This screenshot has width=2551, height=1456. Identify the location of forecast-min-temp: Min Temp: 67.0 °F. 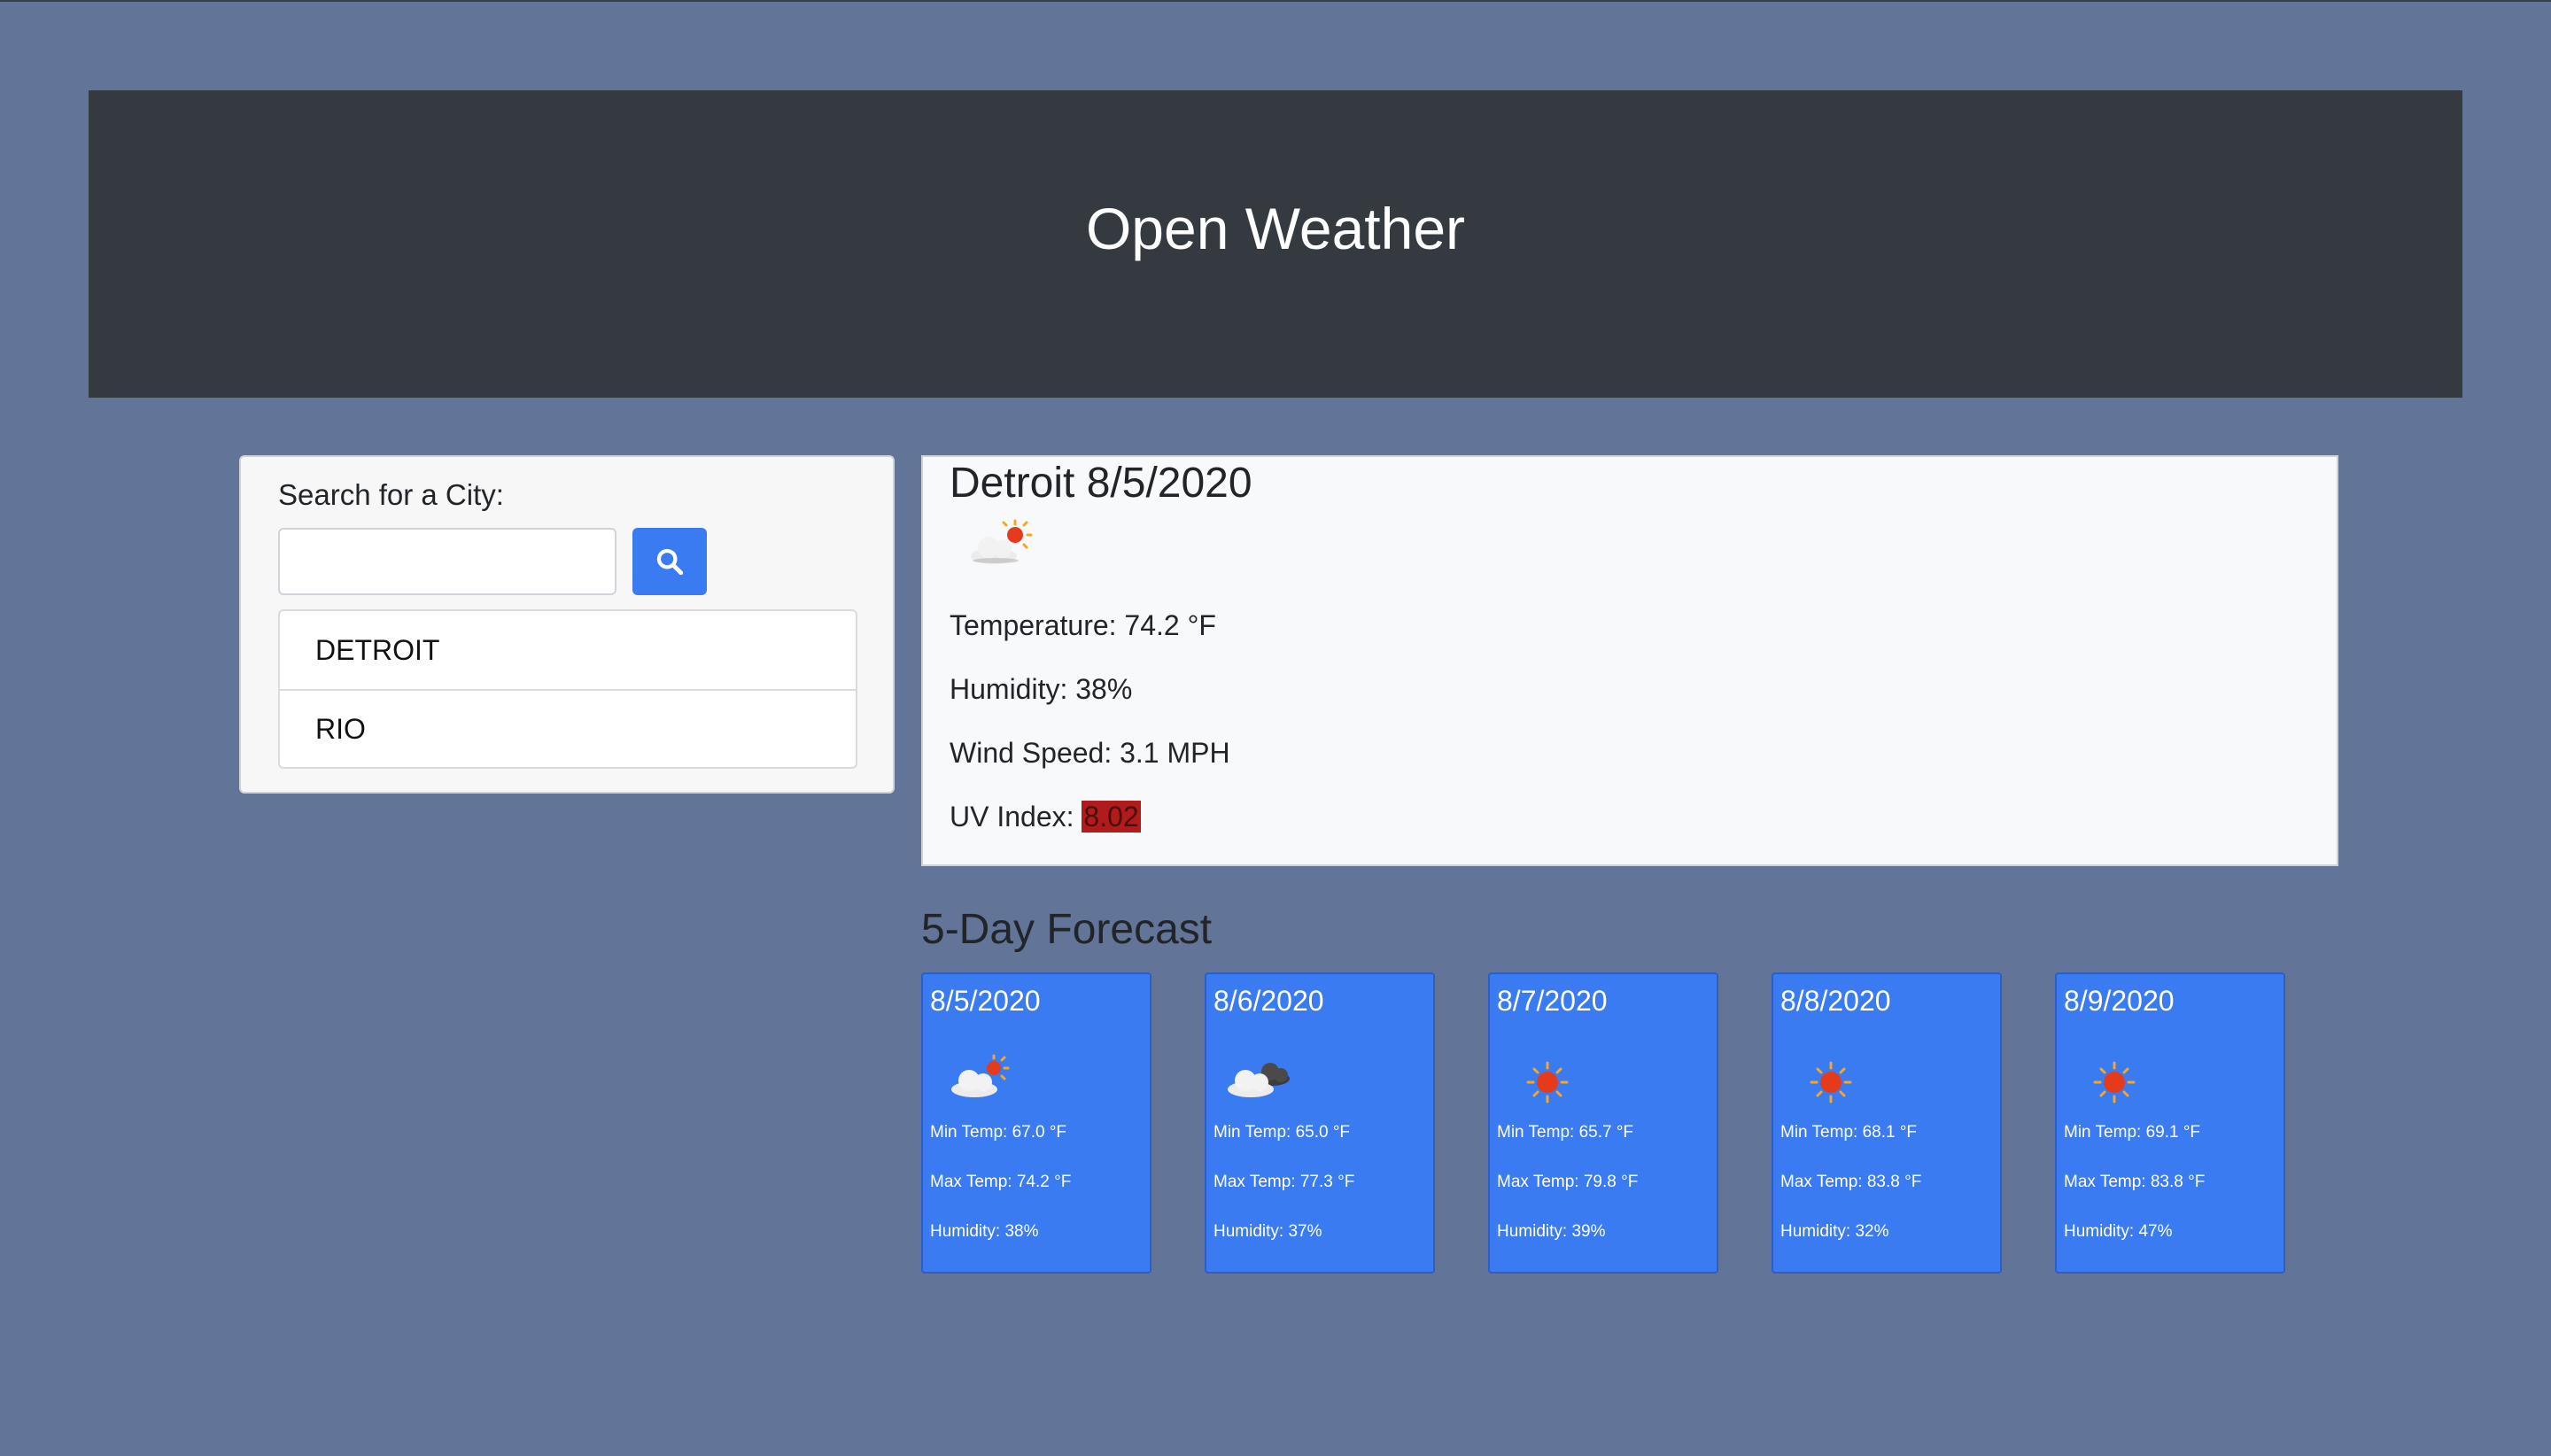
(998, 1132).